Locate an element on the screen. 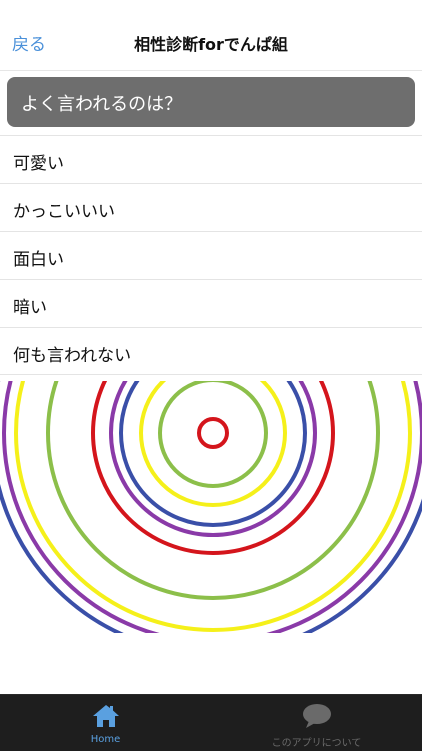 Image resolution: width=422 pixels, height=751 pixels. navigation-bar: 戻る 相性診断forでんぱ組 is located at coordinates (211, 35).